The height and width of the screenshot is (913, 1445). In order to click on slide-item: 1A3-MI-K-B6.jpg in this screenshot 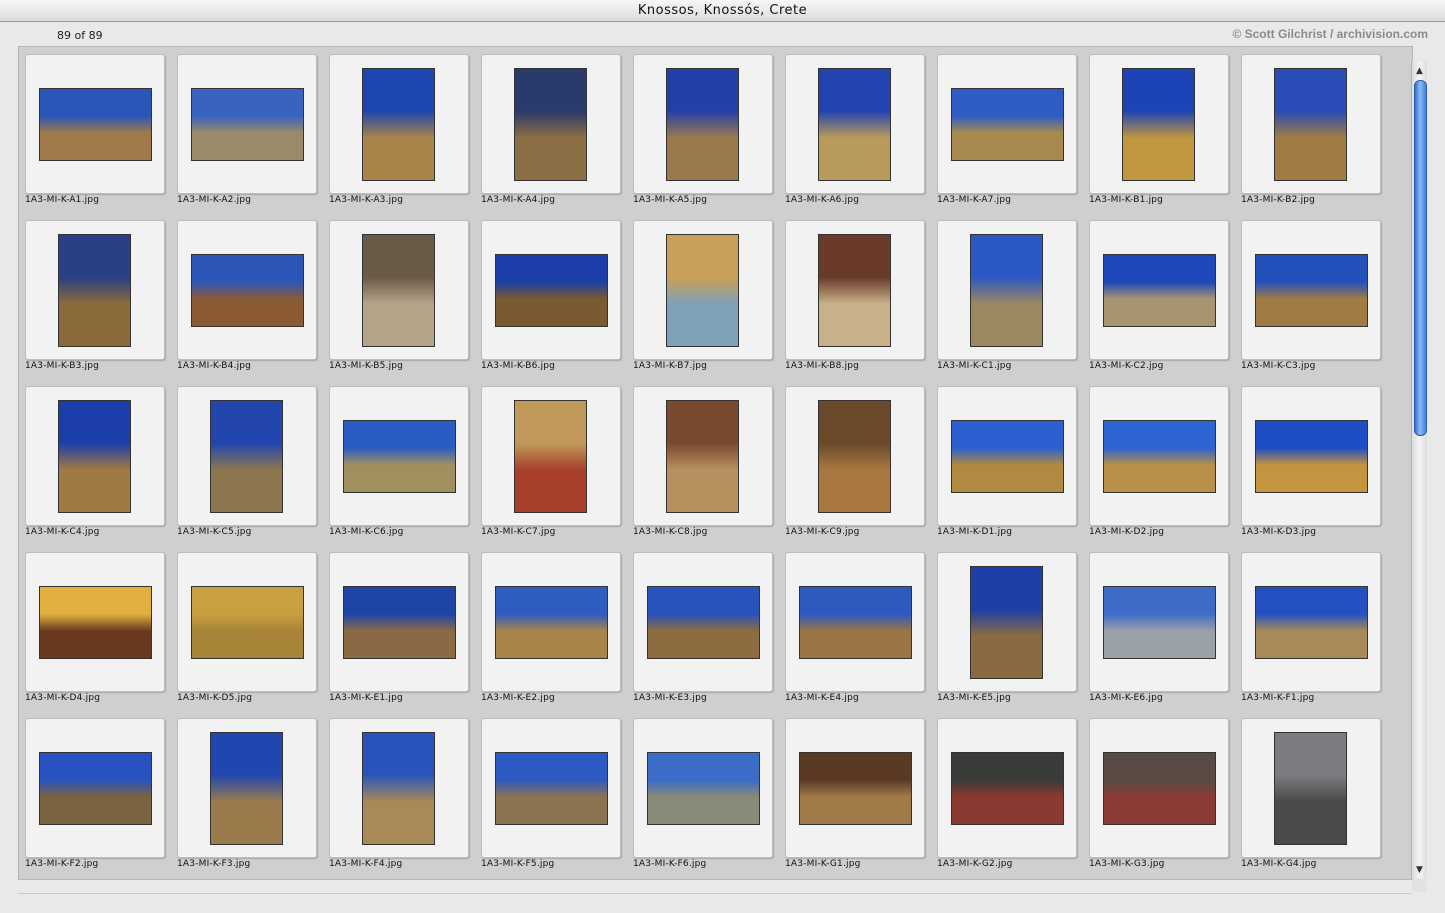, I will do `click(551, 303)`.